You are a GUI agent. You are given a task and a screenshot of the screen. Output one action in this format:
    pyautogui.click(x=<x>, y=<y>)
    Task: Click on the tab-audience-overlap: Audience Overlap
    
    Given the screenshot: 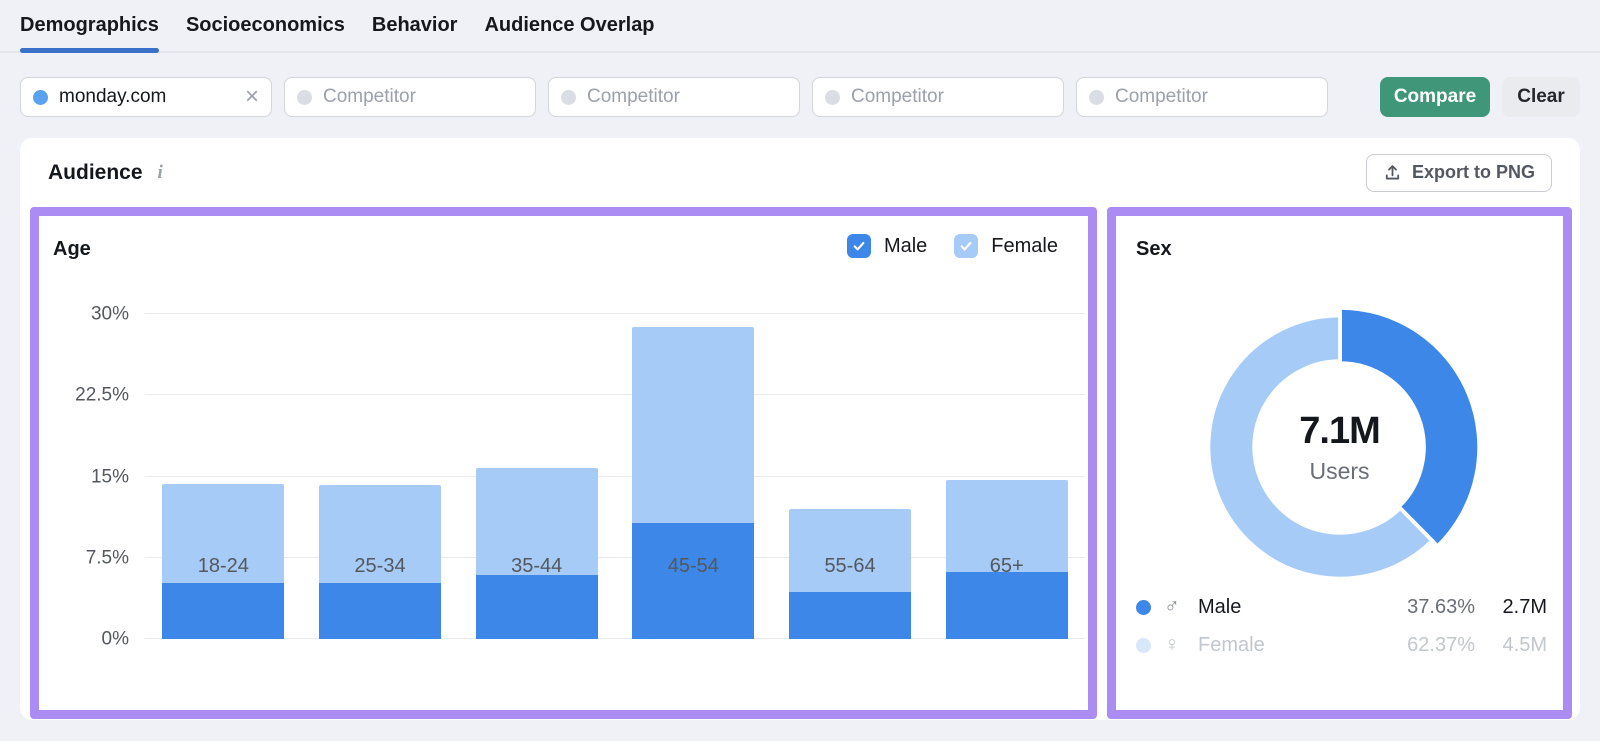 What is the action you would take?
    pyautogui.click(x=569, y=25)
    